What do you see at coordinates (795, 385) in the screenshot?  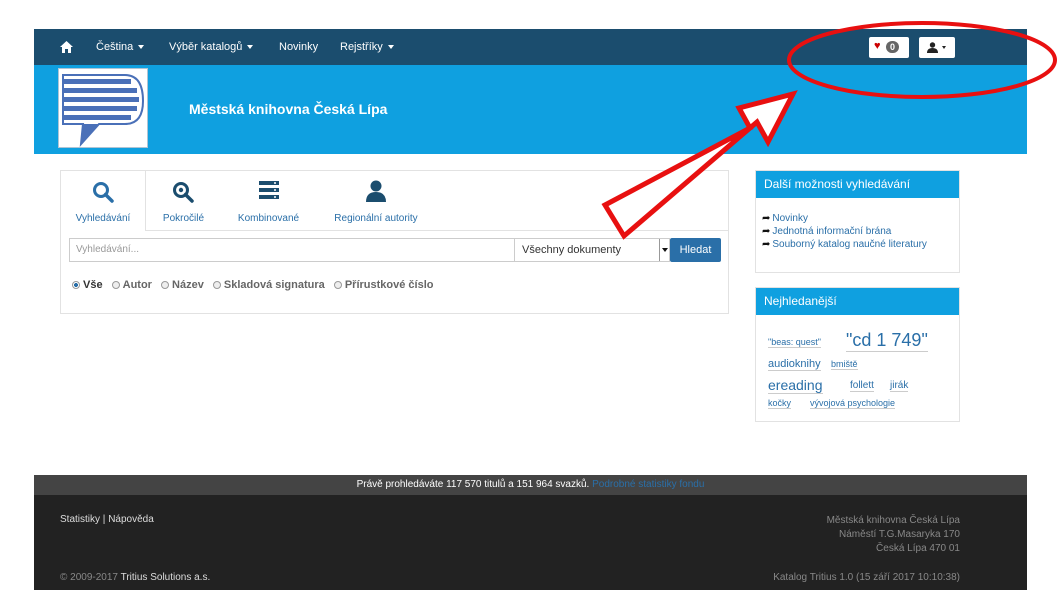 I see `tag-link: ereading` at bounding box center [795, 385].